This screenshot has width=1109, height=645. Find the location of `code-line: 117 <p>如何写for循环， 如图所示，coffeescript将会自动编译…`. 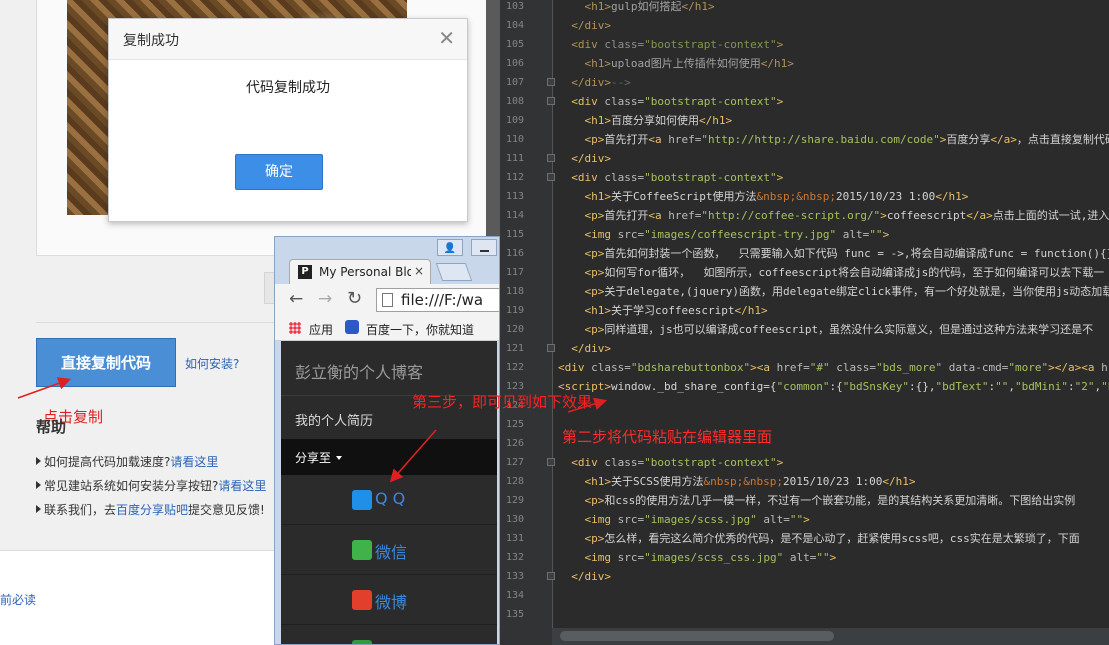

code-line: 117 <p>如何写for循环， 如图所示，coffeescript将会自动编译… is located at coordinates (804, 272).